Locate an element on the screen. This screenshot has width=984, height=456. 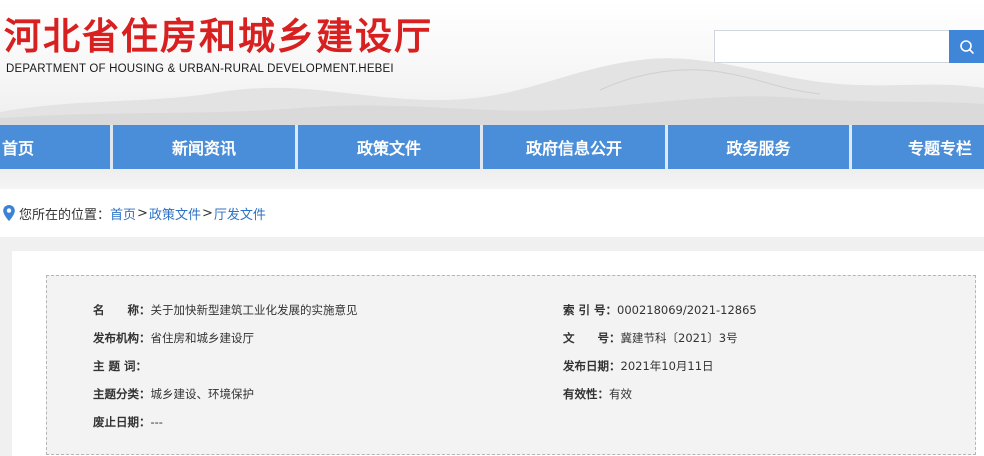
nav-item-home-label: 首页 is located at coordinates (55, 147).